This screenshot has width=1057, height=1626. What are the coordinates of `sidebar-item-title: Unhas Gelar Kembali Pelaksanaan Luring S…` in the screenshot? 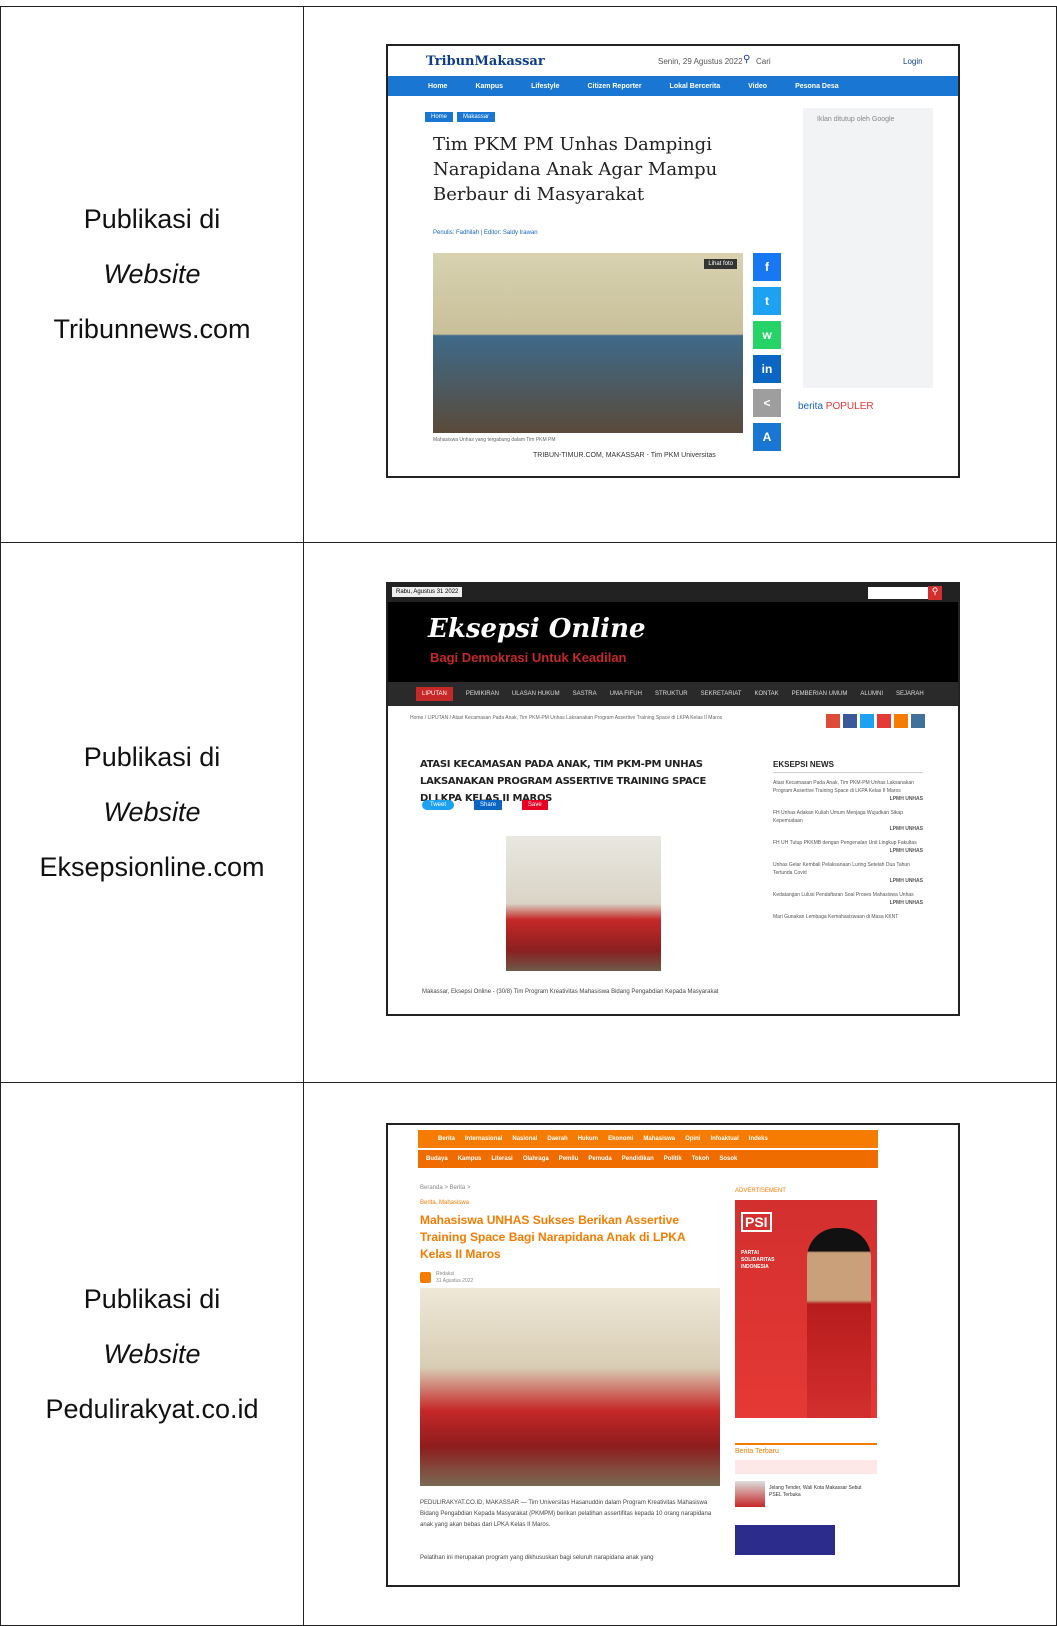 It's located at (848, 869).